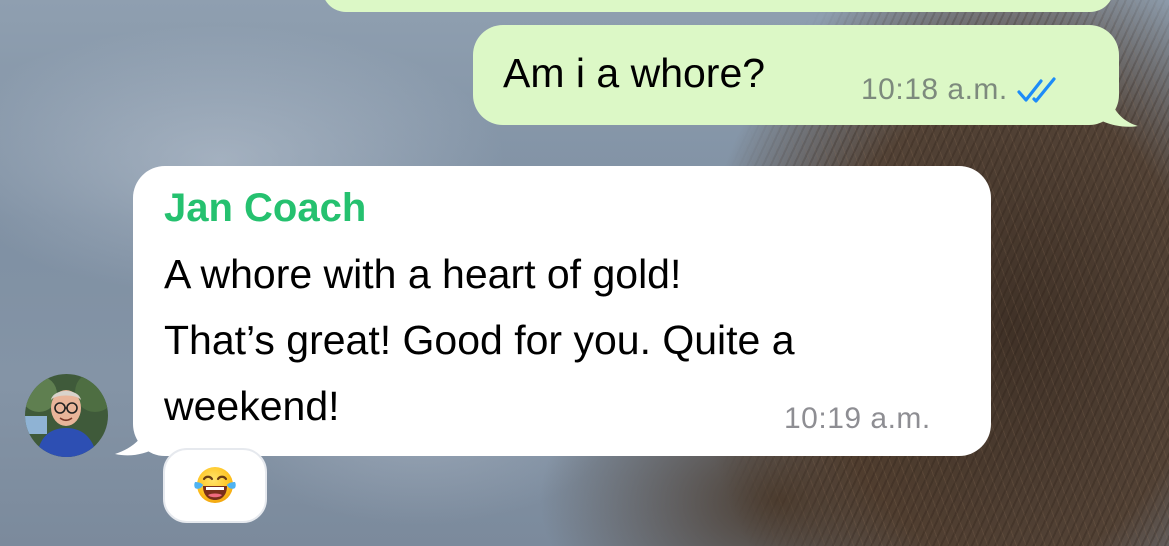 Image resolution: width=1169 pixels, height=546 pixels. I want to click on message-text: Am i a whore?, so click(634, 73).